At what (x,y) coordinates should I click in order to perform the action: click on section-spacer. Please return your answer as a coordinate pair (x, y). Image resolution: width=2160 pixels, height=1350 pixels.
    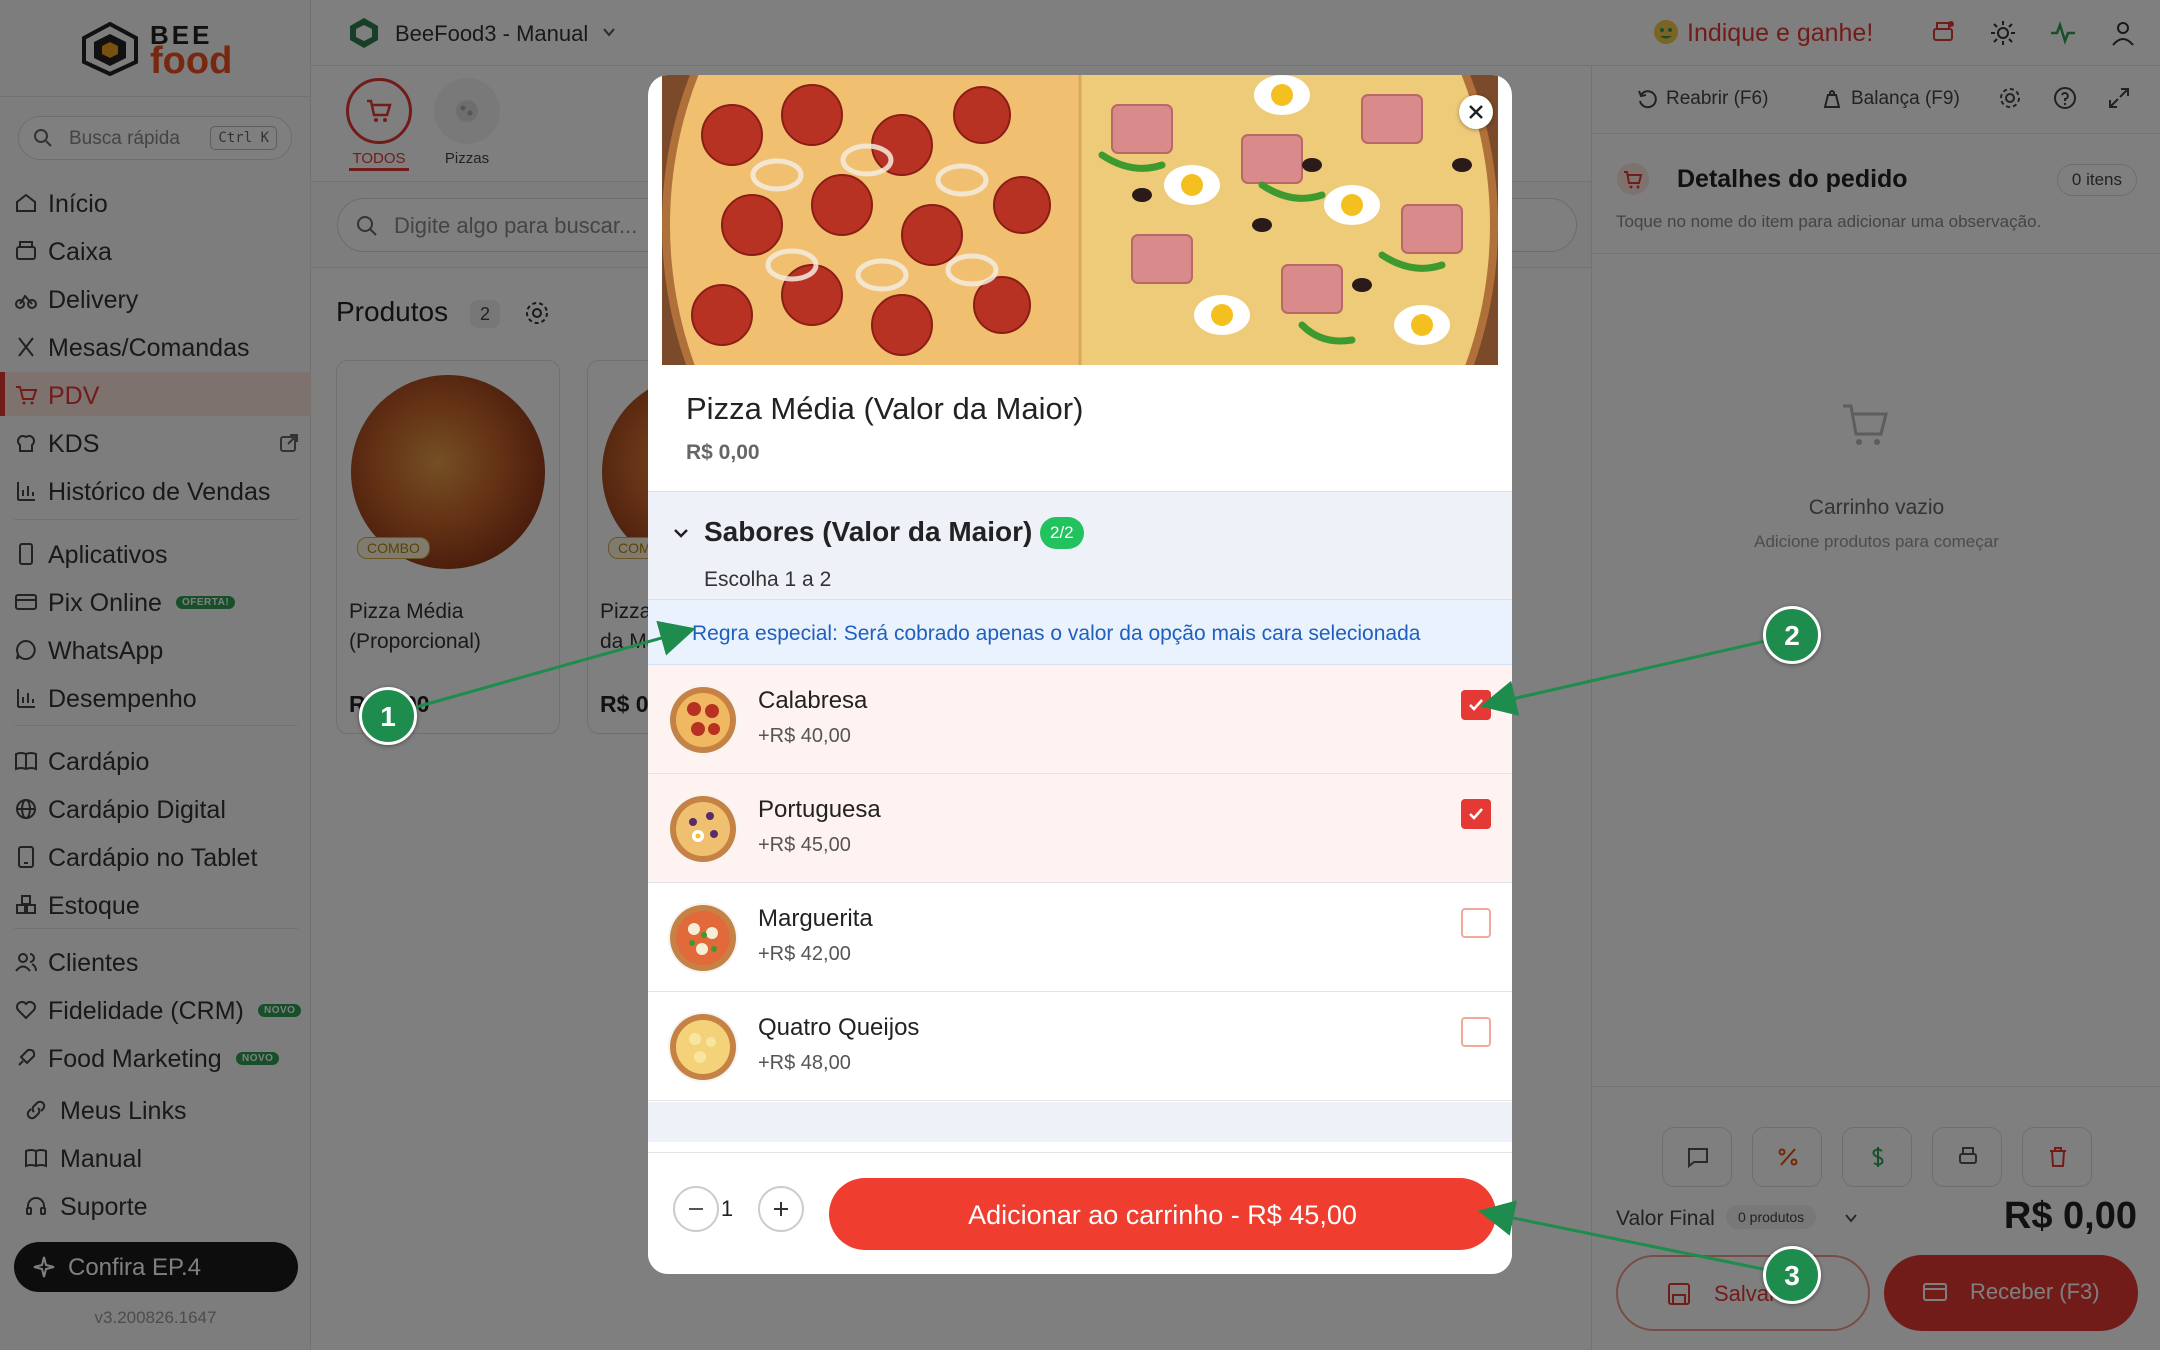
    Looking at the image, I should click on (1080, 1122).